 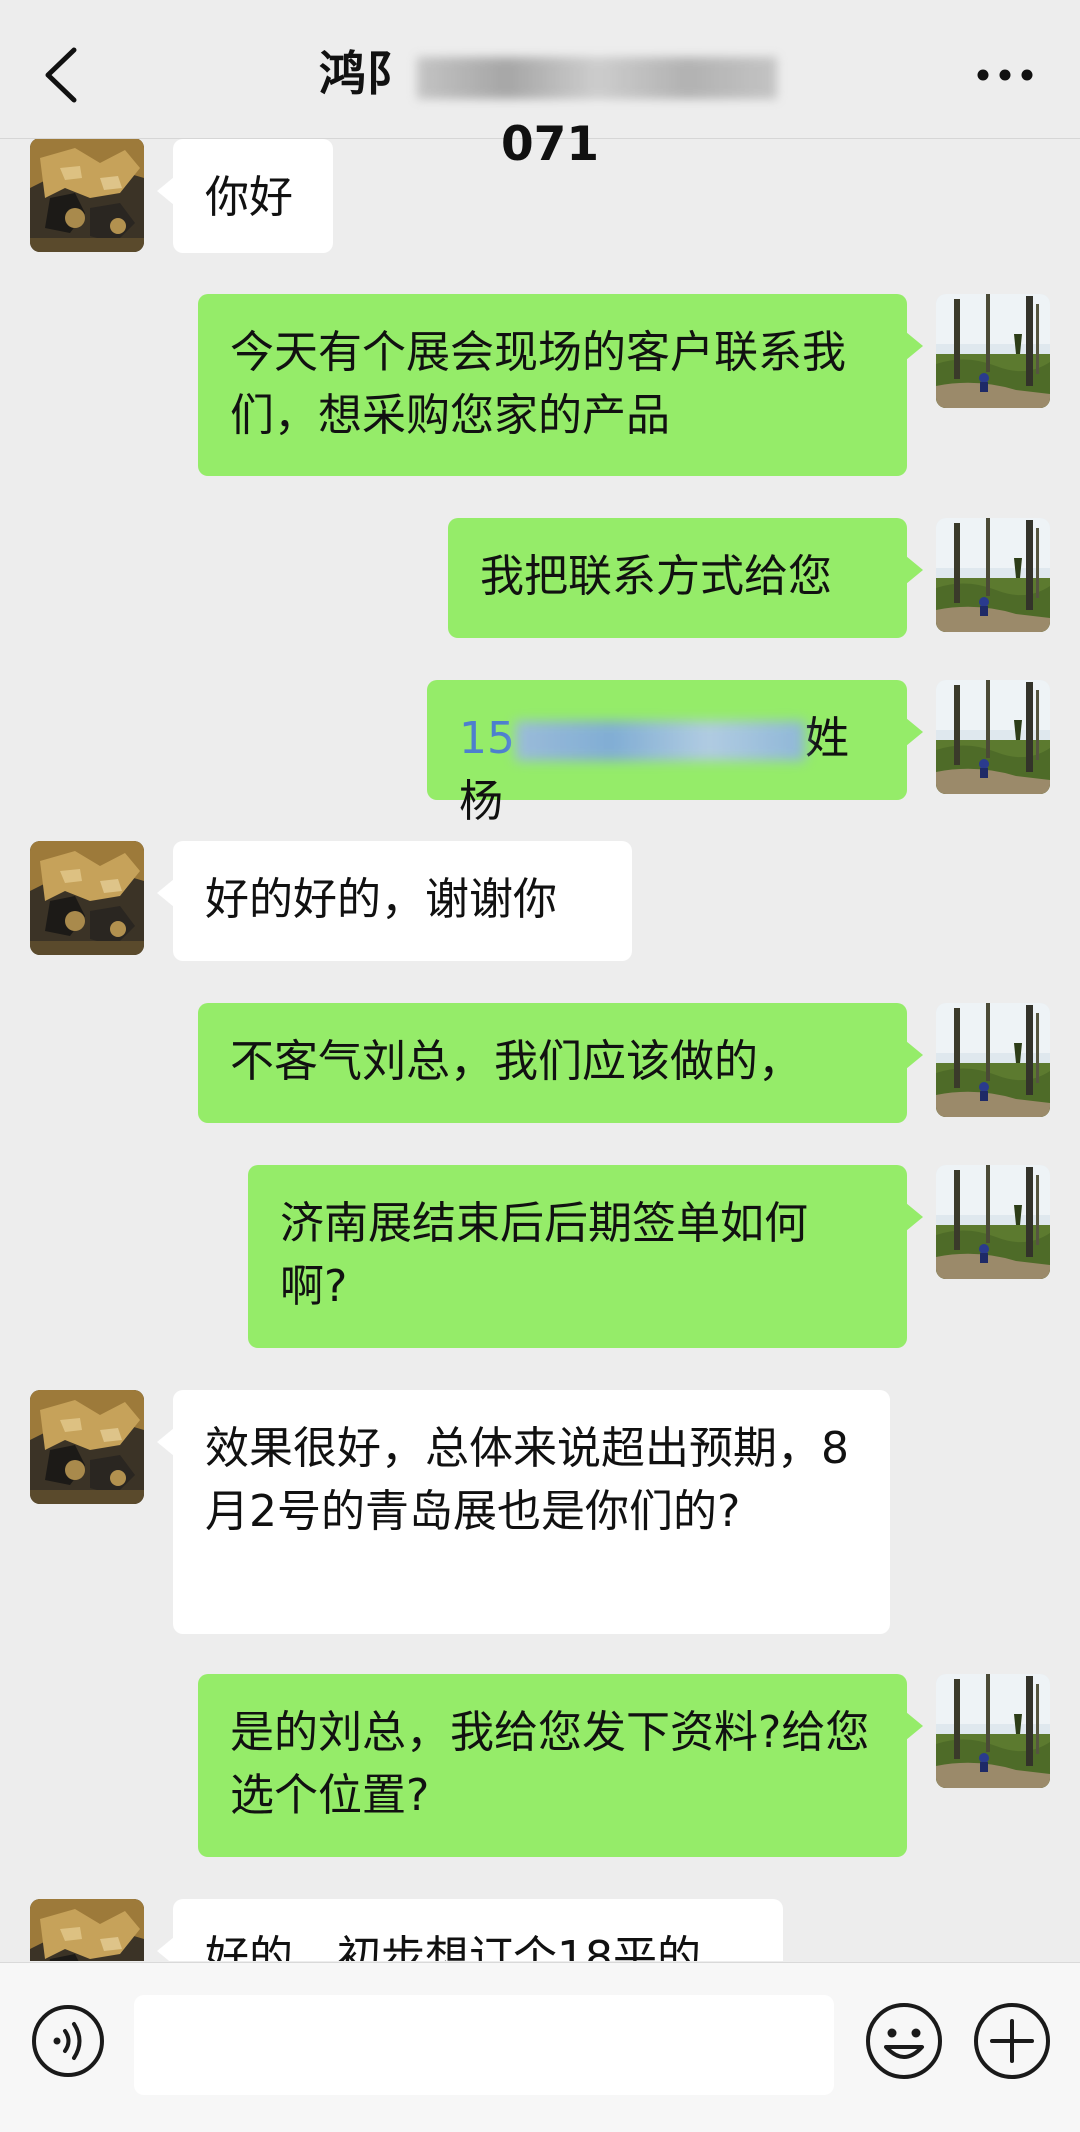 What do you see at coordinates (68, 2041) in the screenshot?
I see `voice-icon` at bounding box center [68, 2041].